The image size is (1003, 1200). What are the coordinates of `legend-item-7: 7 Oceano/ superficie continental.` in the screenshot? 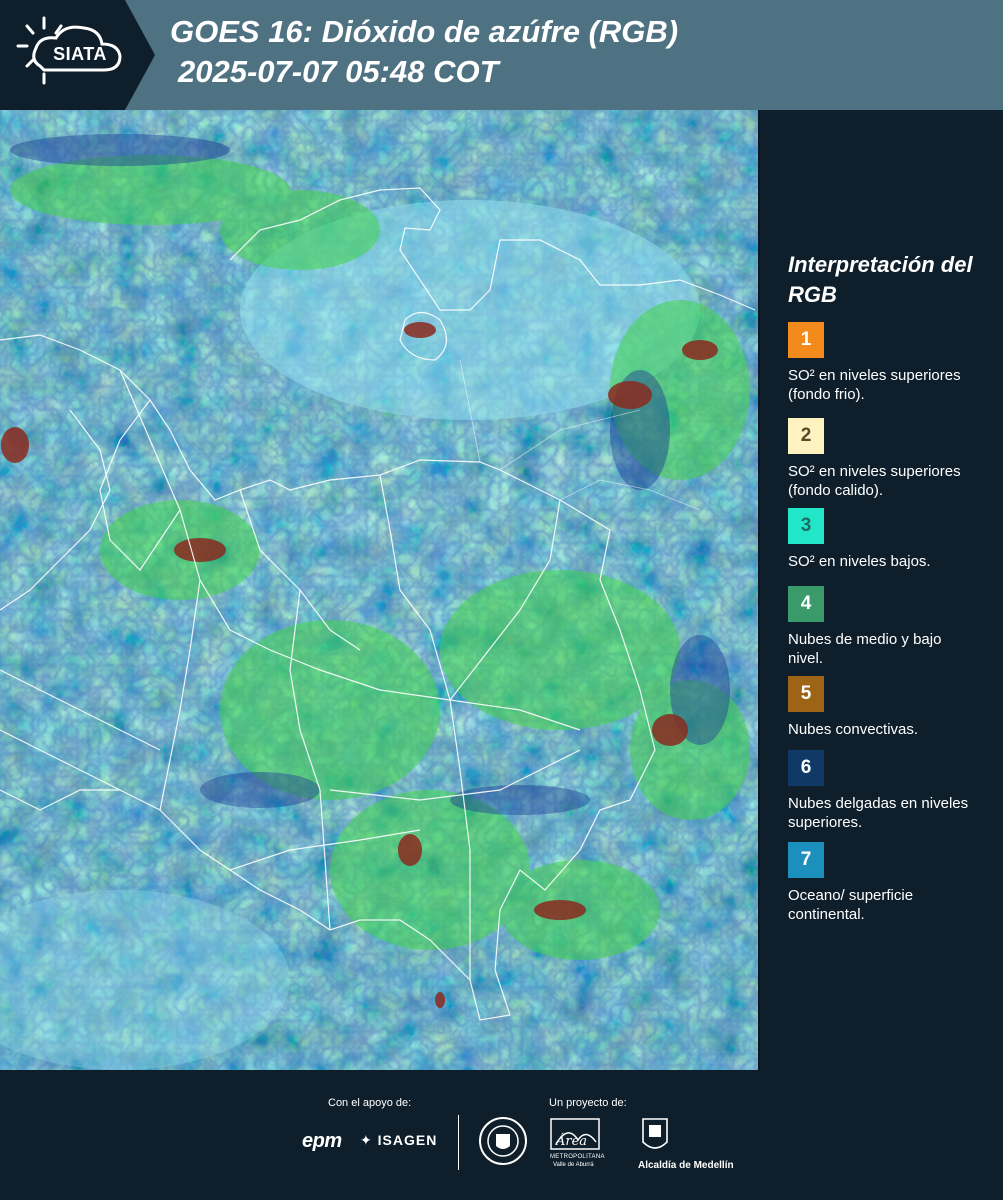 It's located at (893, 883).